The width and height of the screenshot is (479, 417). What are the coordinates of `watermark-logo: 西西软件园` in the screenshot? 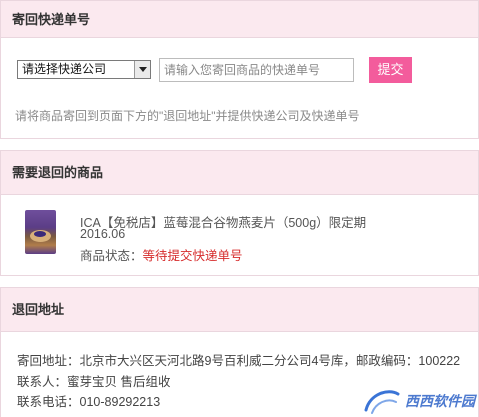 It's located at (420, 400).